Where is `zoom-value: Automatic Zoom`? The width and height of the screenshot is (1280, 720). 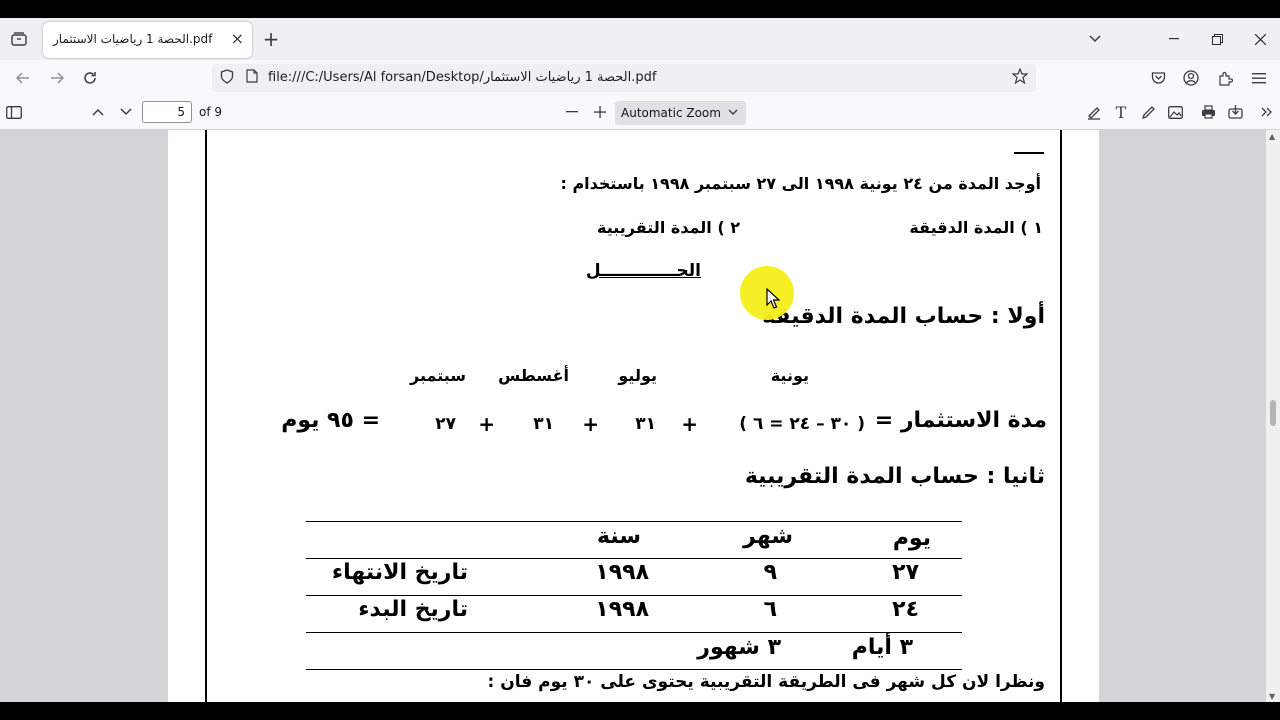 zoom-value: Automatic Zoom is located at coordinates (671, 113).